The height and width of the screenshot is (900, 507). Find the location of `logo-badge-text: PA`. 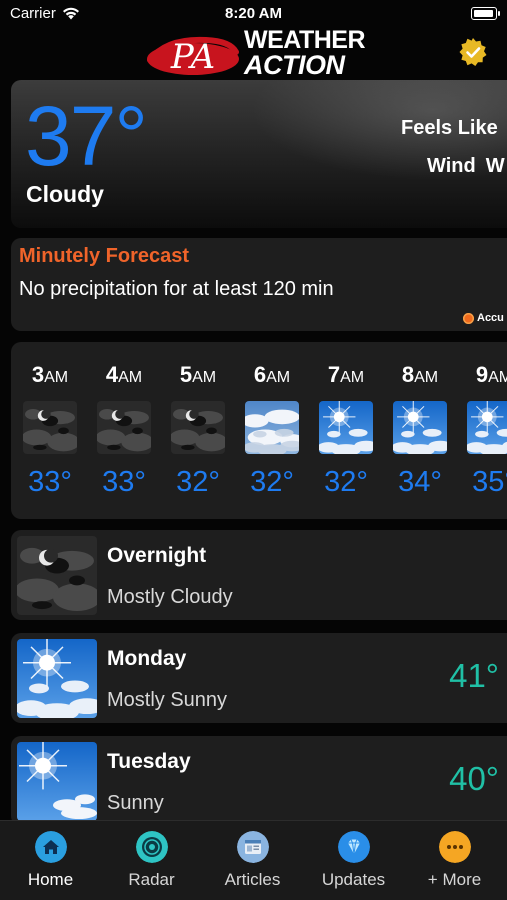

logo-badge-text: PA is located at coordinates (192, 56).